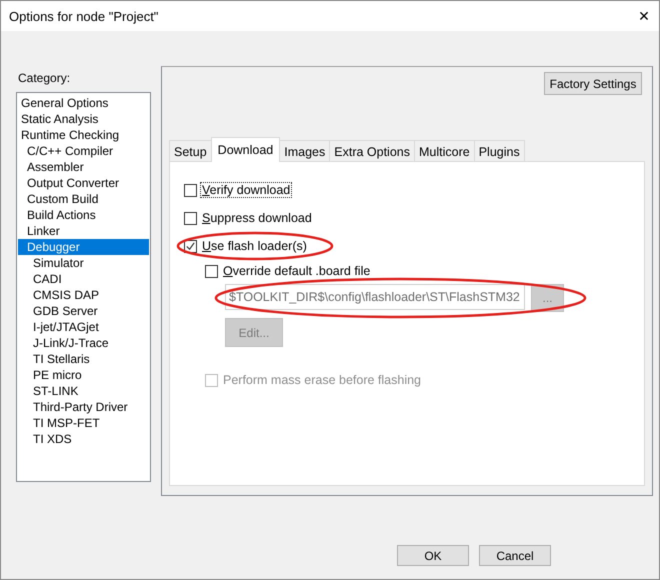  What do you see at coordinates (296, 271) in the screenshot?
I see `checkbox-label: Override default .board file` at bounding box center [296, 271].